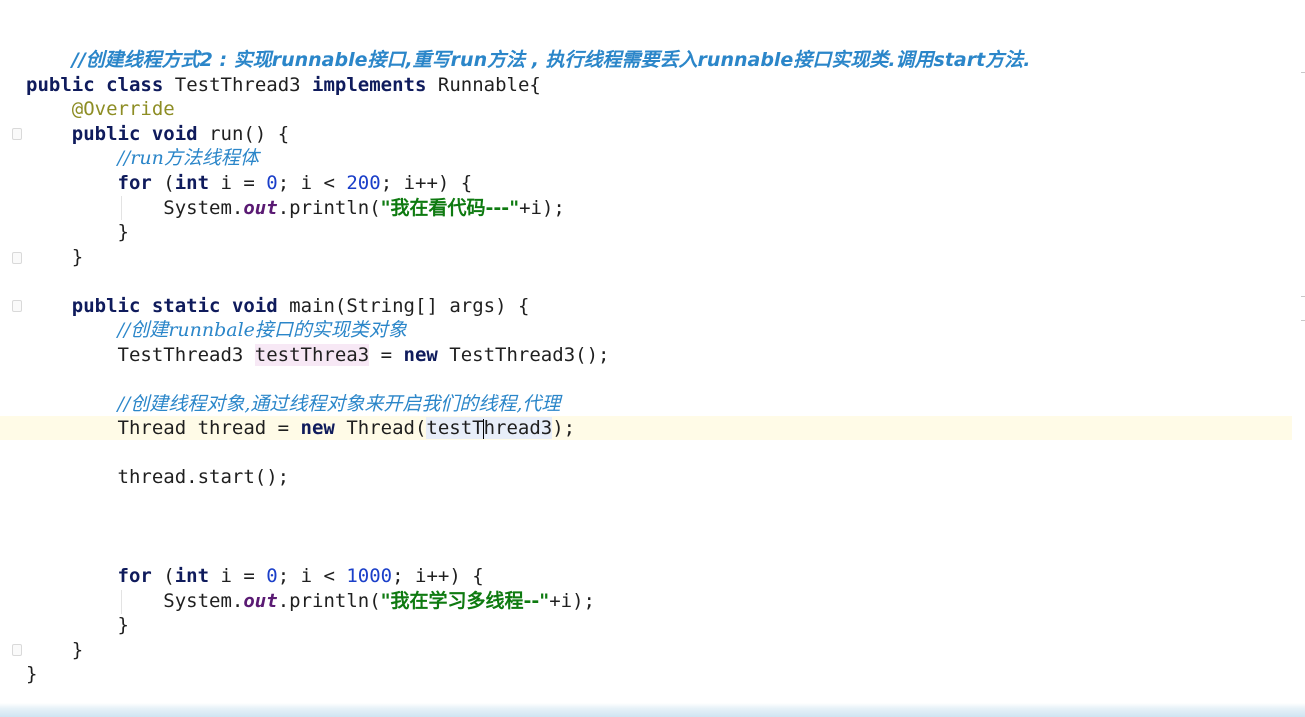 The image size is (1305, 717). Describe the element at coordinates (450, 208) in the screenshot. I see `string-literal: "我在看代码---"` at that location.